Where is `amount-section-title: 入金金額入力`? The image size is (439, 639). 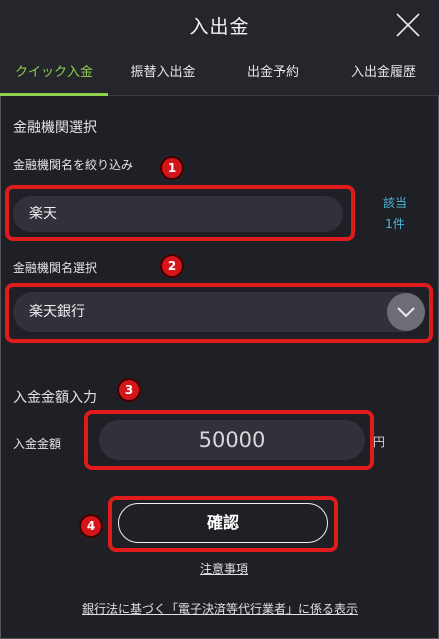 amount-section-title: 入金金額入力 is located at coordinates (55, 398).